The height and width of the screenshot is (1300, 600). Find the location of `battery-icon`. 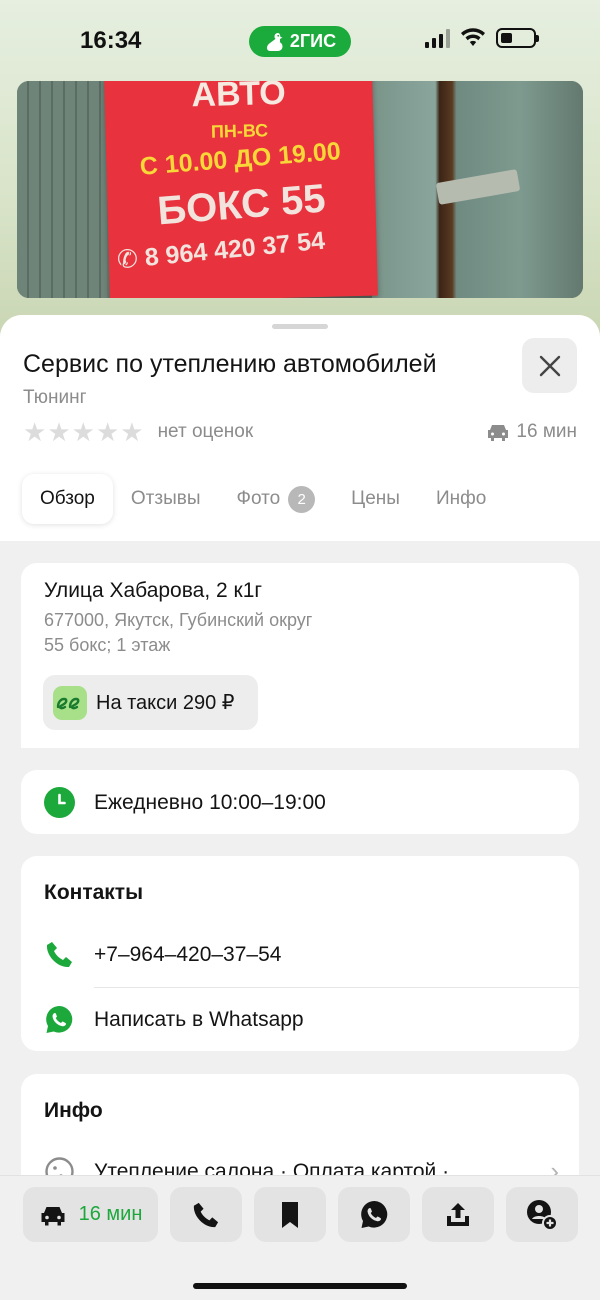

battery-icon is located at coordinates (517, 38).